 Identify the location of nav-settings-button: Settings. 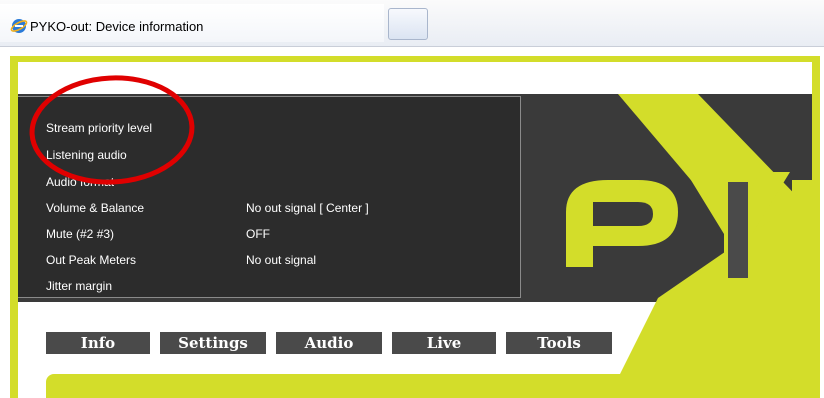
(213, 343).